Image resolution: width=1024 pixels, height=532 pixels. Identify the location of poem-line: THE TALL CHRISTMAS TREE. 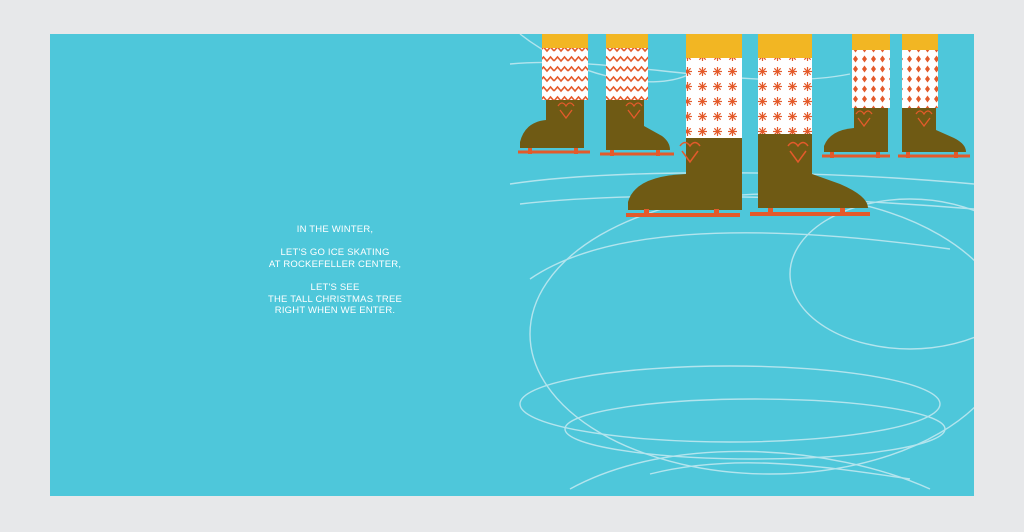
(335, 299).